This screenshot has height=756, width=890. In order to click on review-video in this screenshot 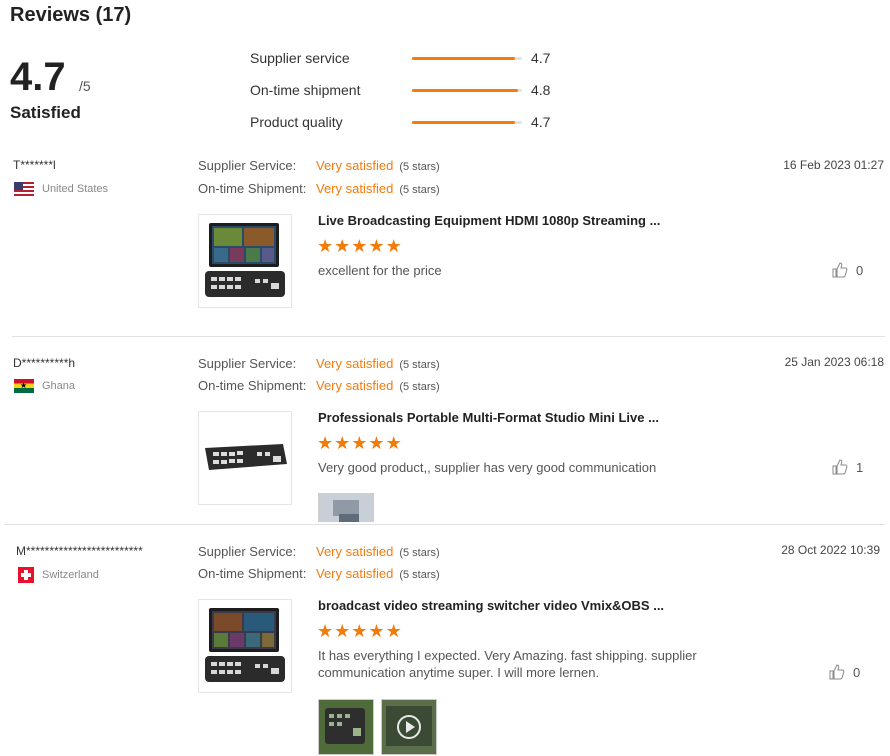, I will do `click(409, 727)`.